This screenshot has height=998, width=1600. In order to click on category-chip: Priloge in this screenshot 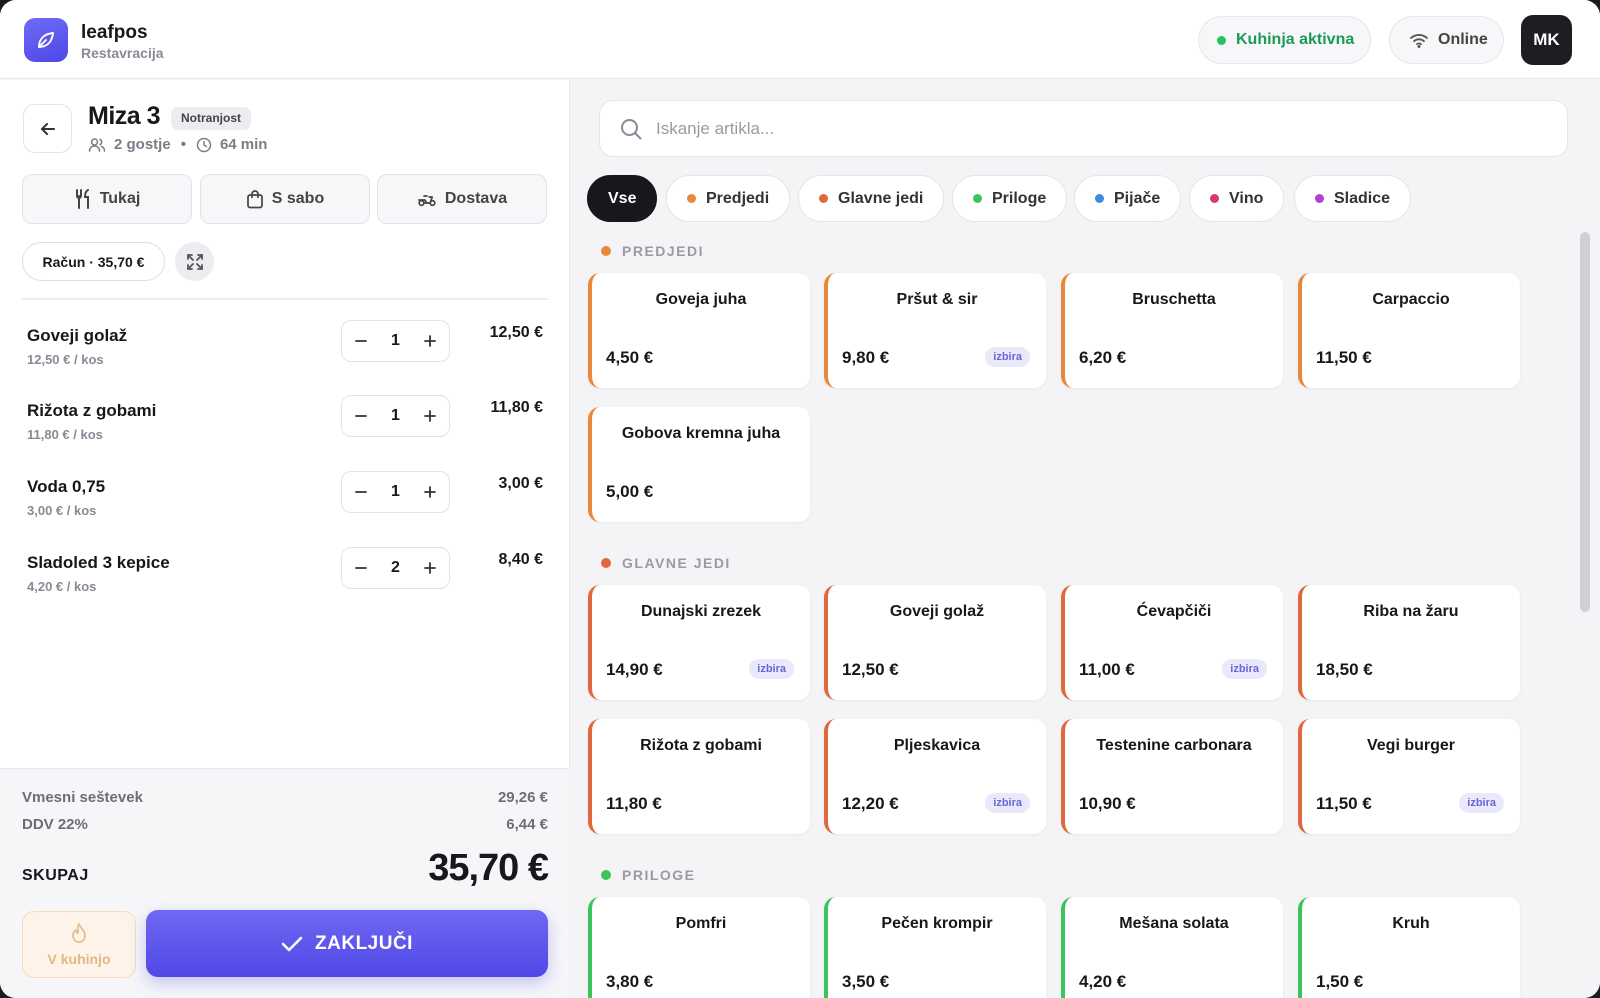, I will do `click(1010, 198)`.